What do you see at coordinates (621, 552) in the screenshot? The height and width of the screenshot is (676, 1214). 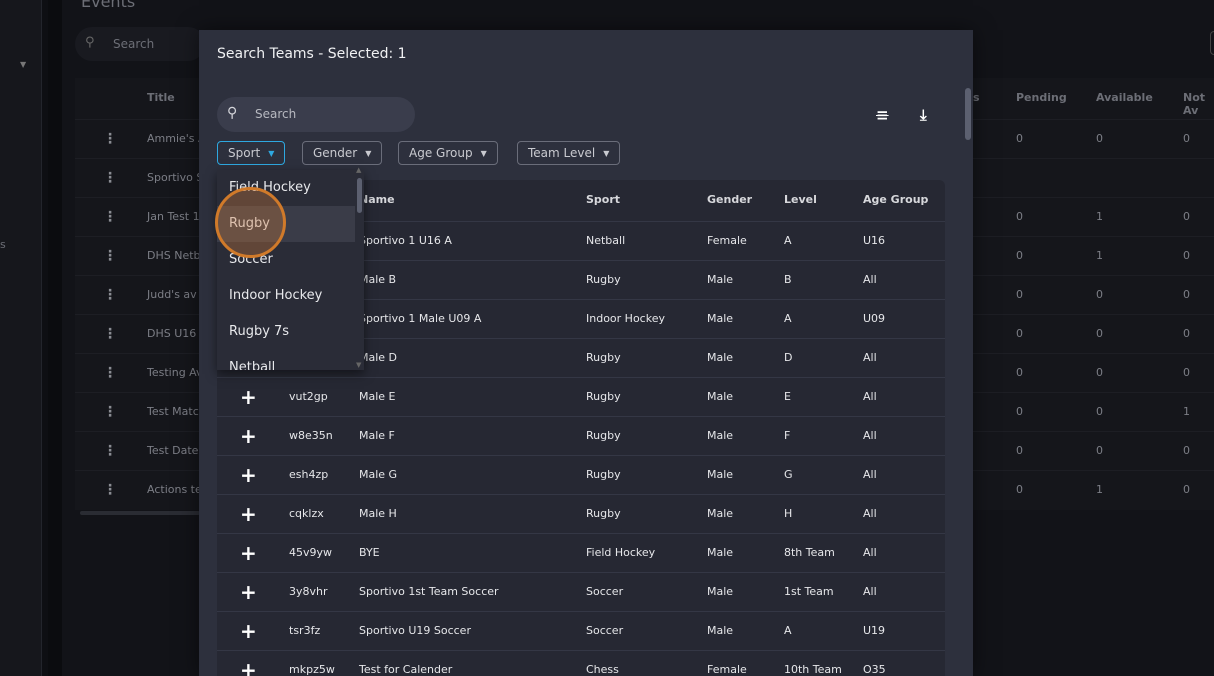 I see `team-sport: Field Hockey` at bounding box center [621, 552].